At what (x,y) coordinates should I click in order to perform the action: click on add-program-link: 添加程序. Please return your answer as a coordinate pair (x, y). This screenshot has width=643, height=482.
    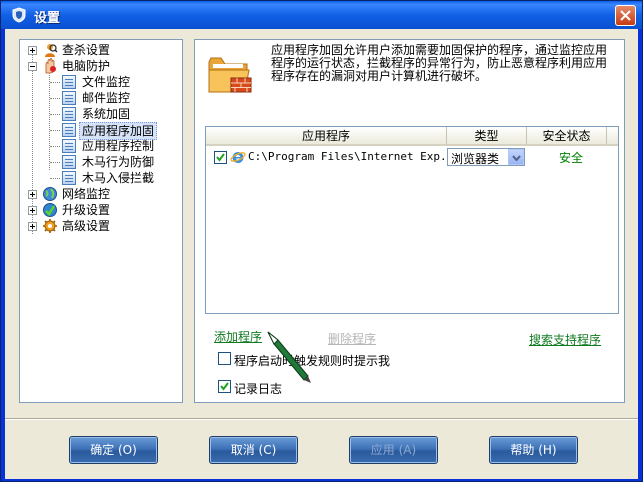
    Looking at the image, I should click on (238, 336).